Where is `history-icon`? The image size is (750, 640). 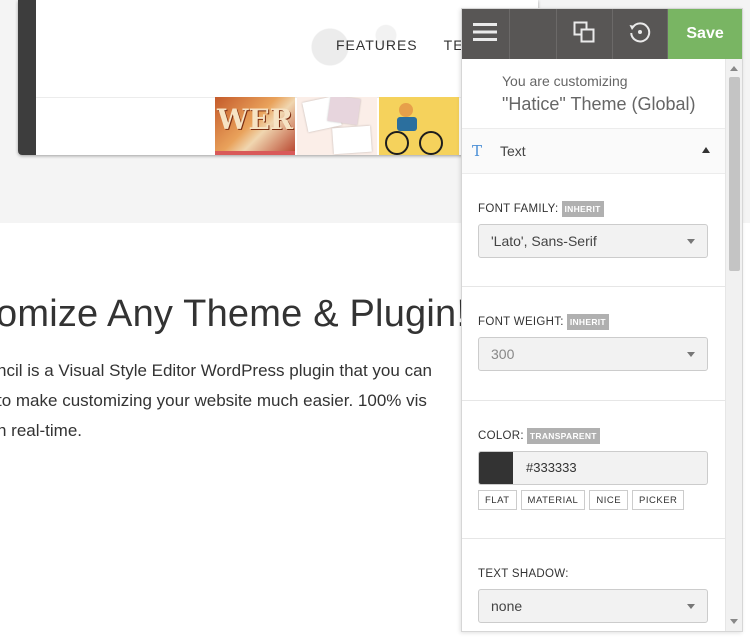 history-icon is located at coordinates (640, 34).